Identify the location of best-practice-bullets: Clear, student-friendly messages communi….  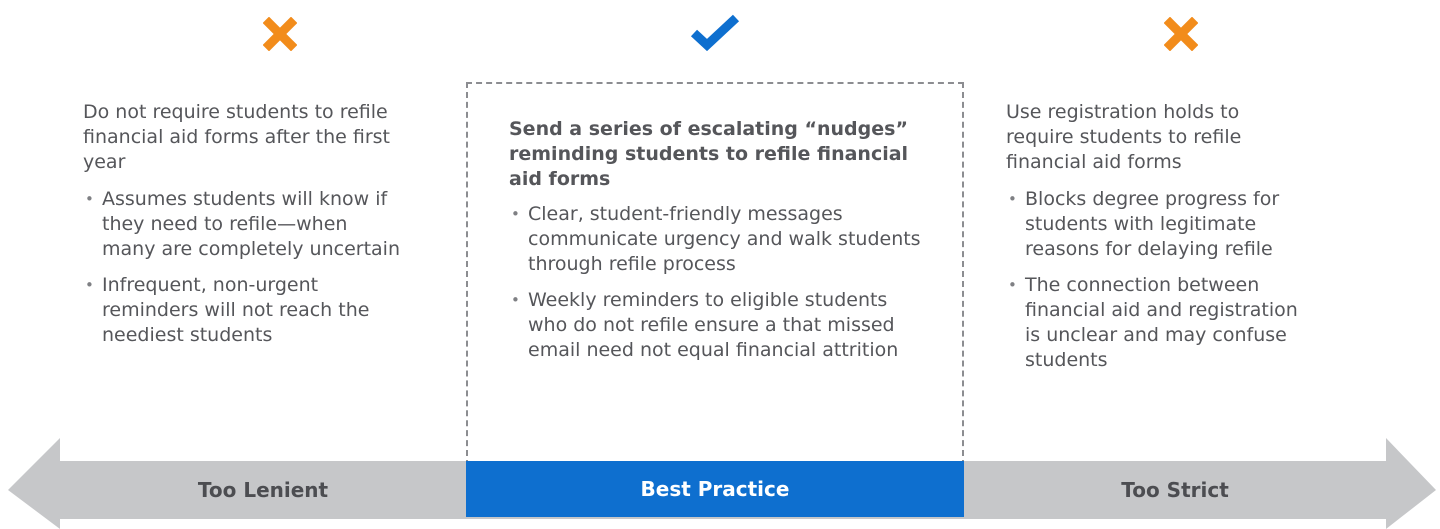
(719, 282).